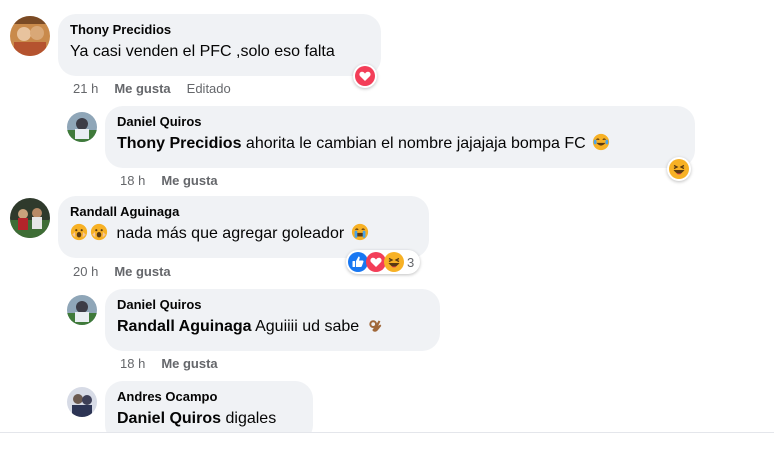 The width and height of the screenshot is (774, 452). I want to click on comment-text: nada más que agregar goleador, so click(230, 233).